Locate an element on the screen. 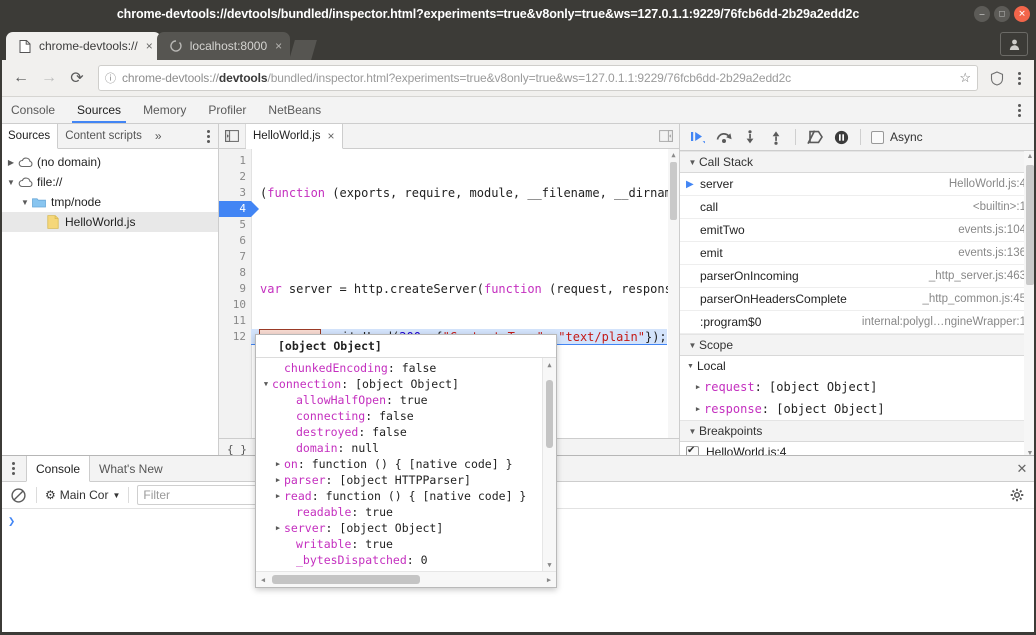  popover-scrollbar-thumb is located at coordinates (549, 414).